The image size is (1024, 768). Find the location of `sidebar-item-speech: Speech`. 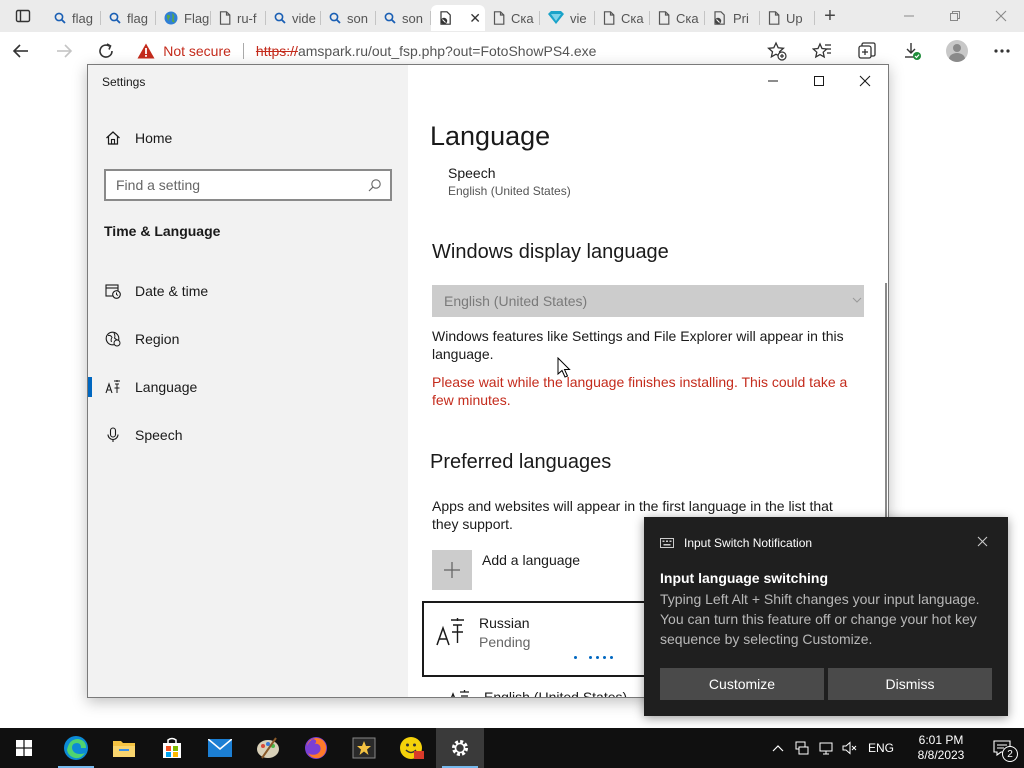

sidebar-item-speech: Speech is located at coordinates (248, 435).